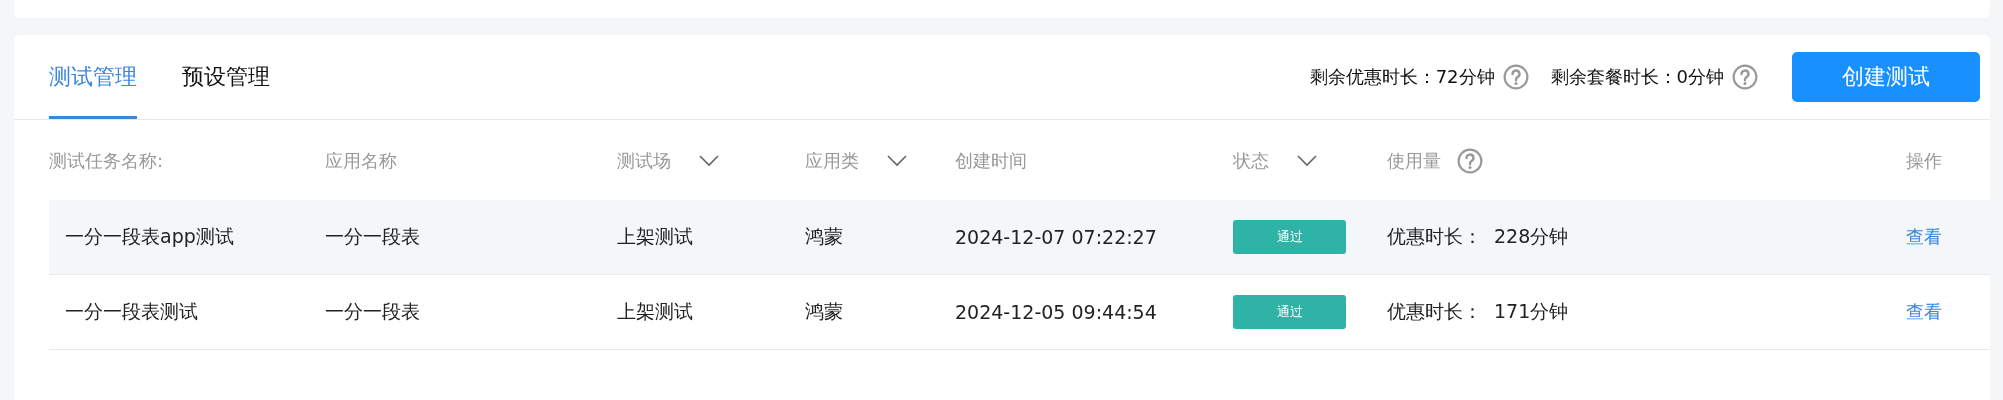 This screenshot has height=400, width=2003. I want to click on column-header: 应用名称, so click(361, 161).